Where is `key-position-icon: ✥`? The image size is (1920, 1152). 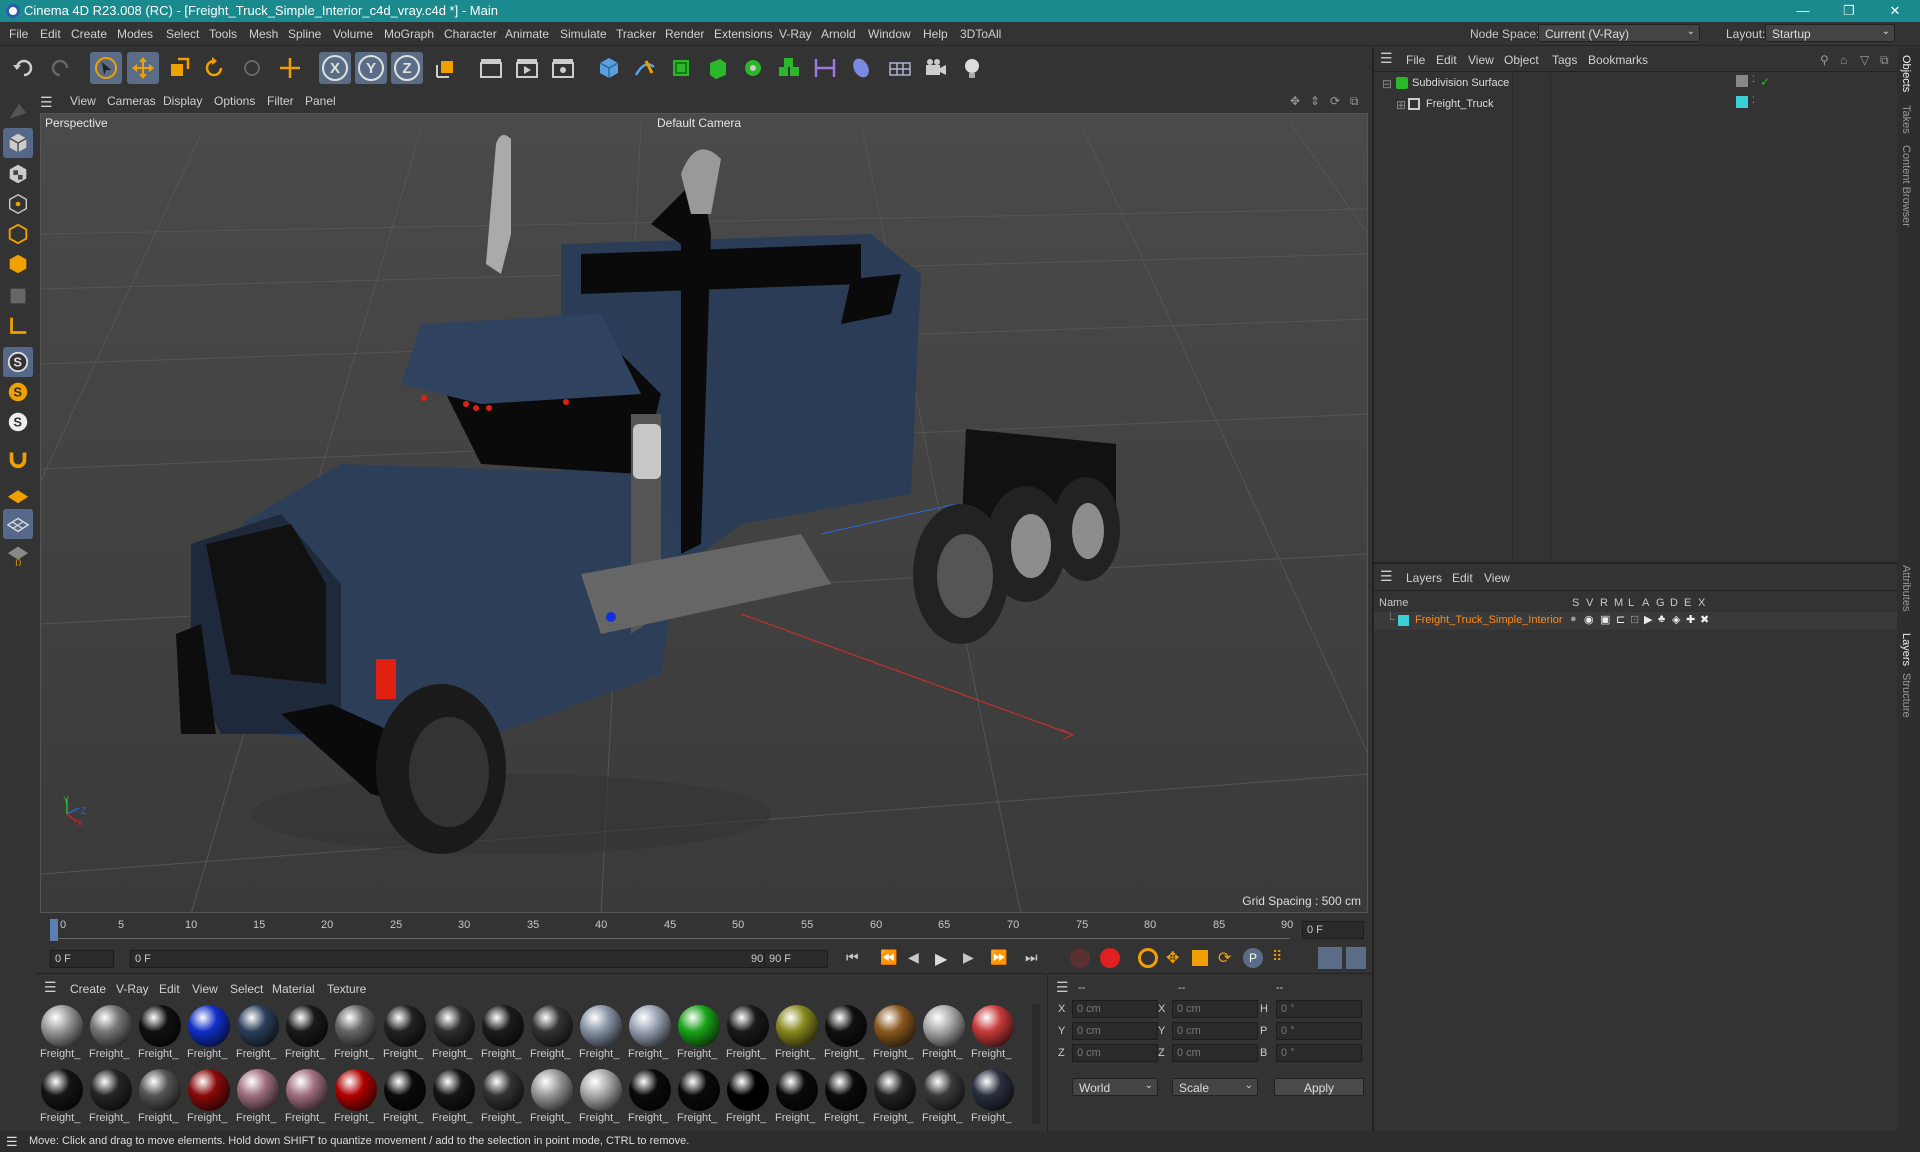 key-position-icon: ✥ is located at coordinates (1172, 958).